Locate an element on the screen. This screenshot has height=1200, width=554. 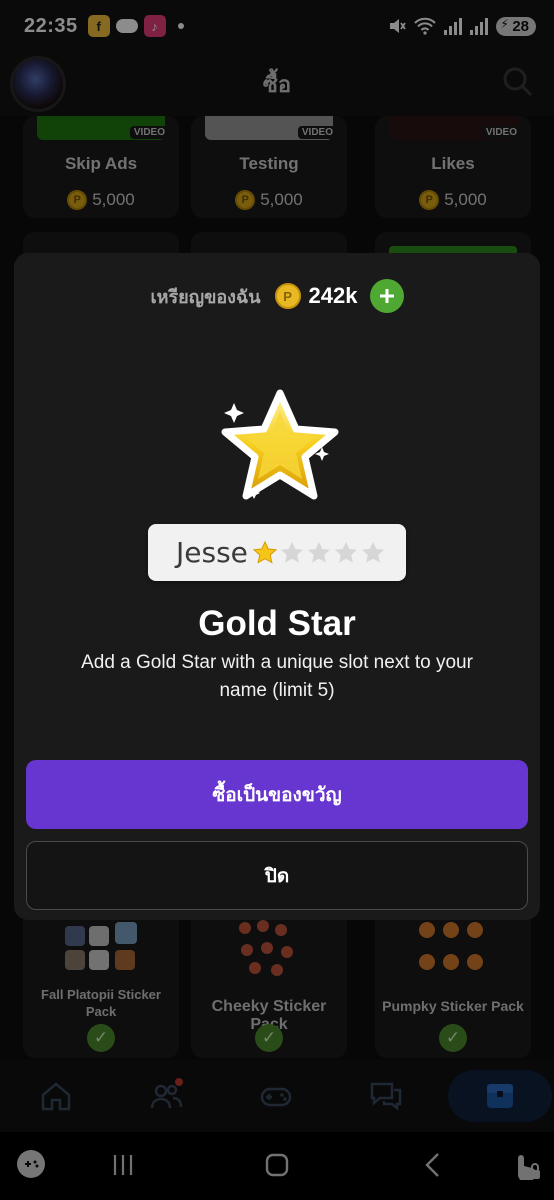
plate-stars is located at coordinates (319, 553).